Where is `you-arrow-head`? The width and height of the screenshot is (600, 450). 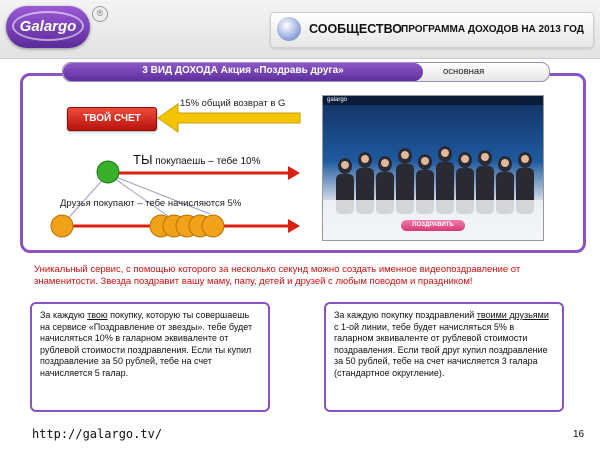 you-arrow-head is located at coordinates (294, 173).